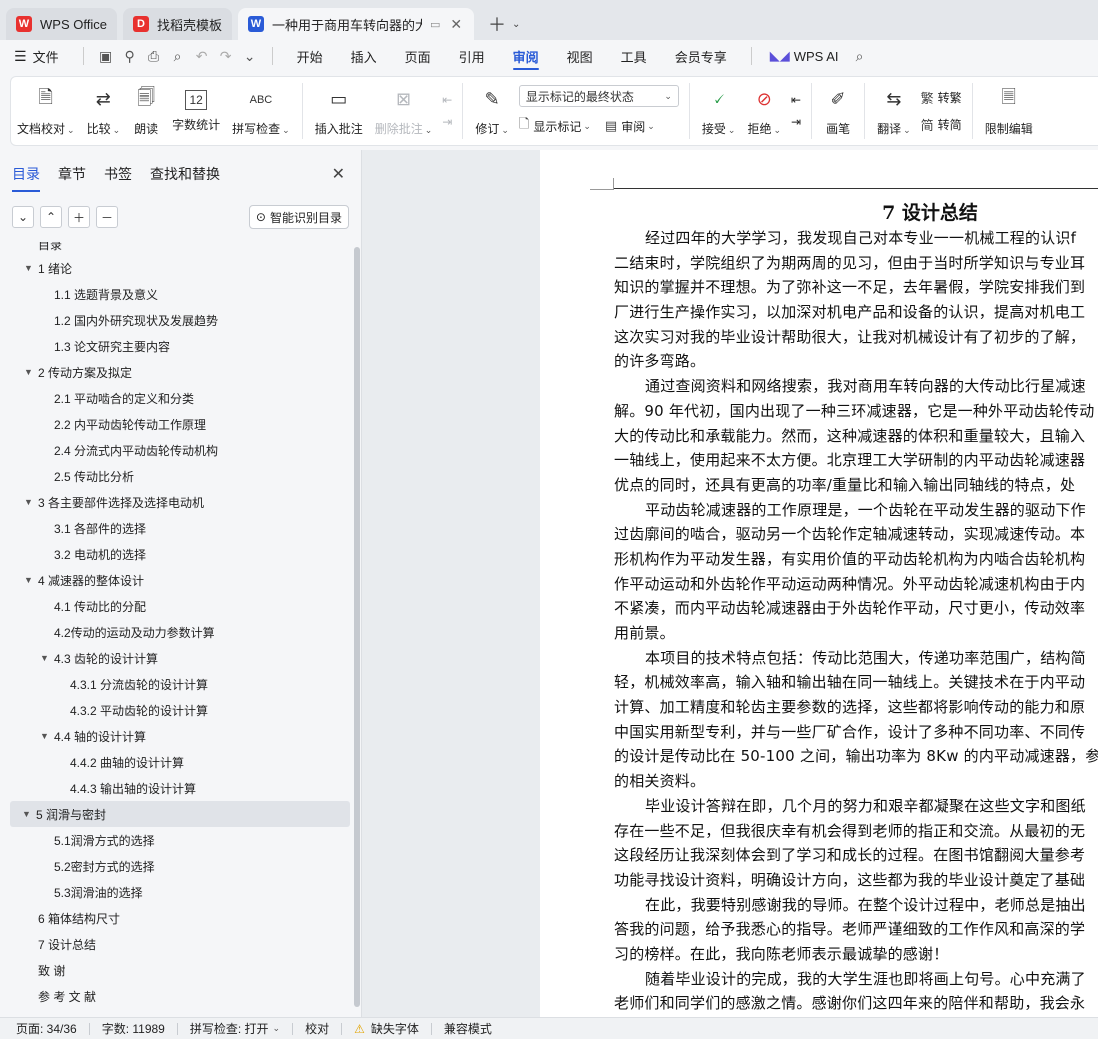 Image resolution: width=1098 pixels, height=1039 pixels. Describe the element at coordinates (435, 24) in the screenshot. I see `tab-screen-icon: ▭` at that location.